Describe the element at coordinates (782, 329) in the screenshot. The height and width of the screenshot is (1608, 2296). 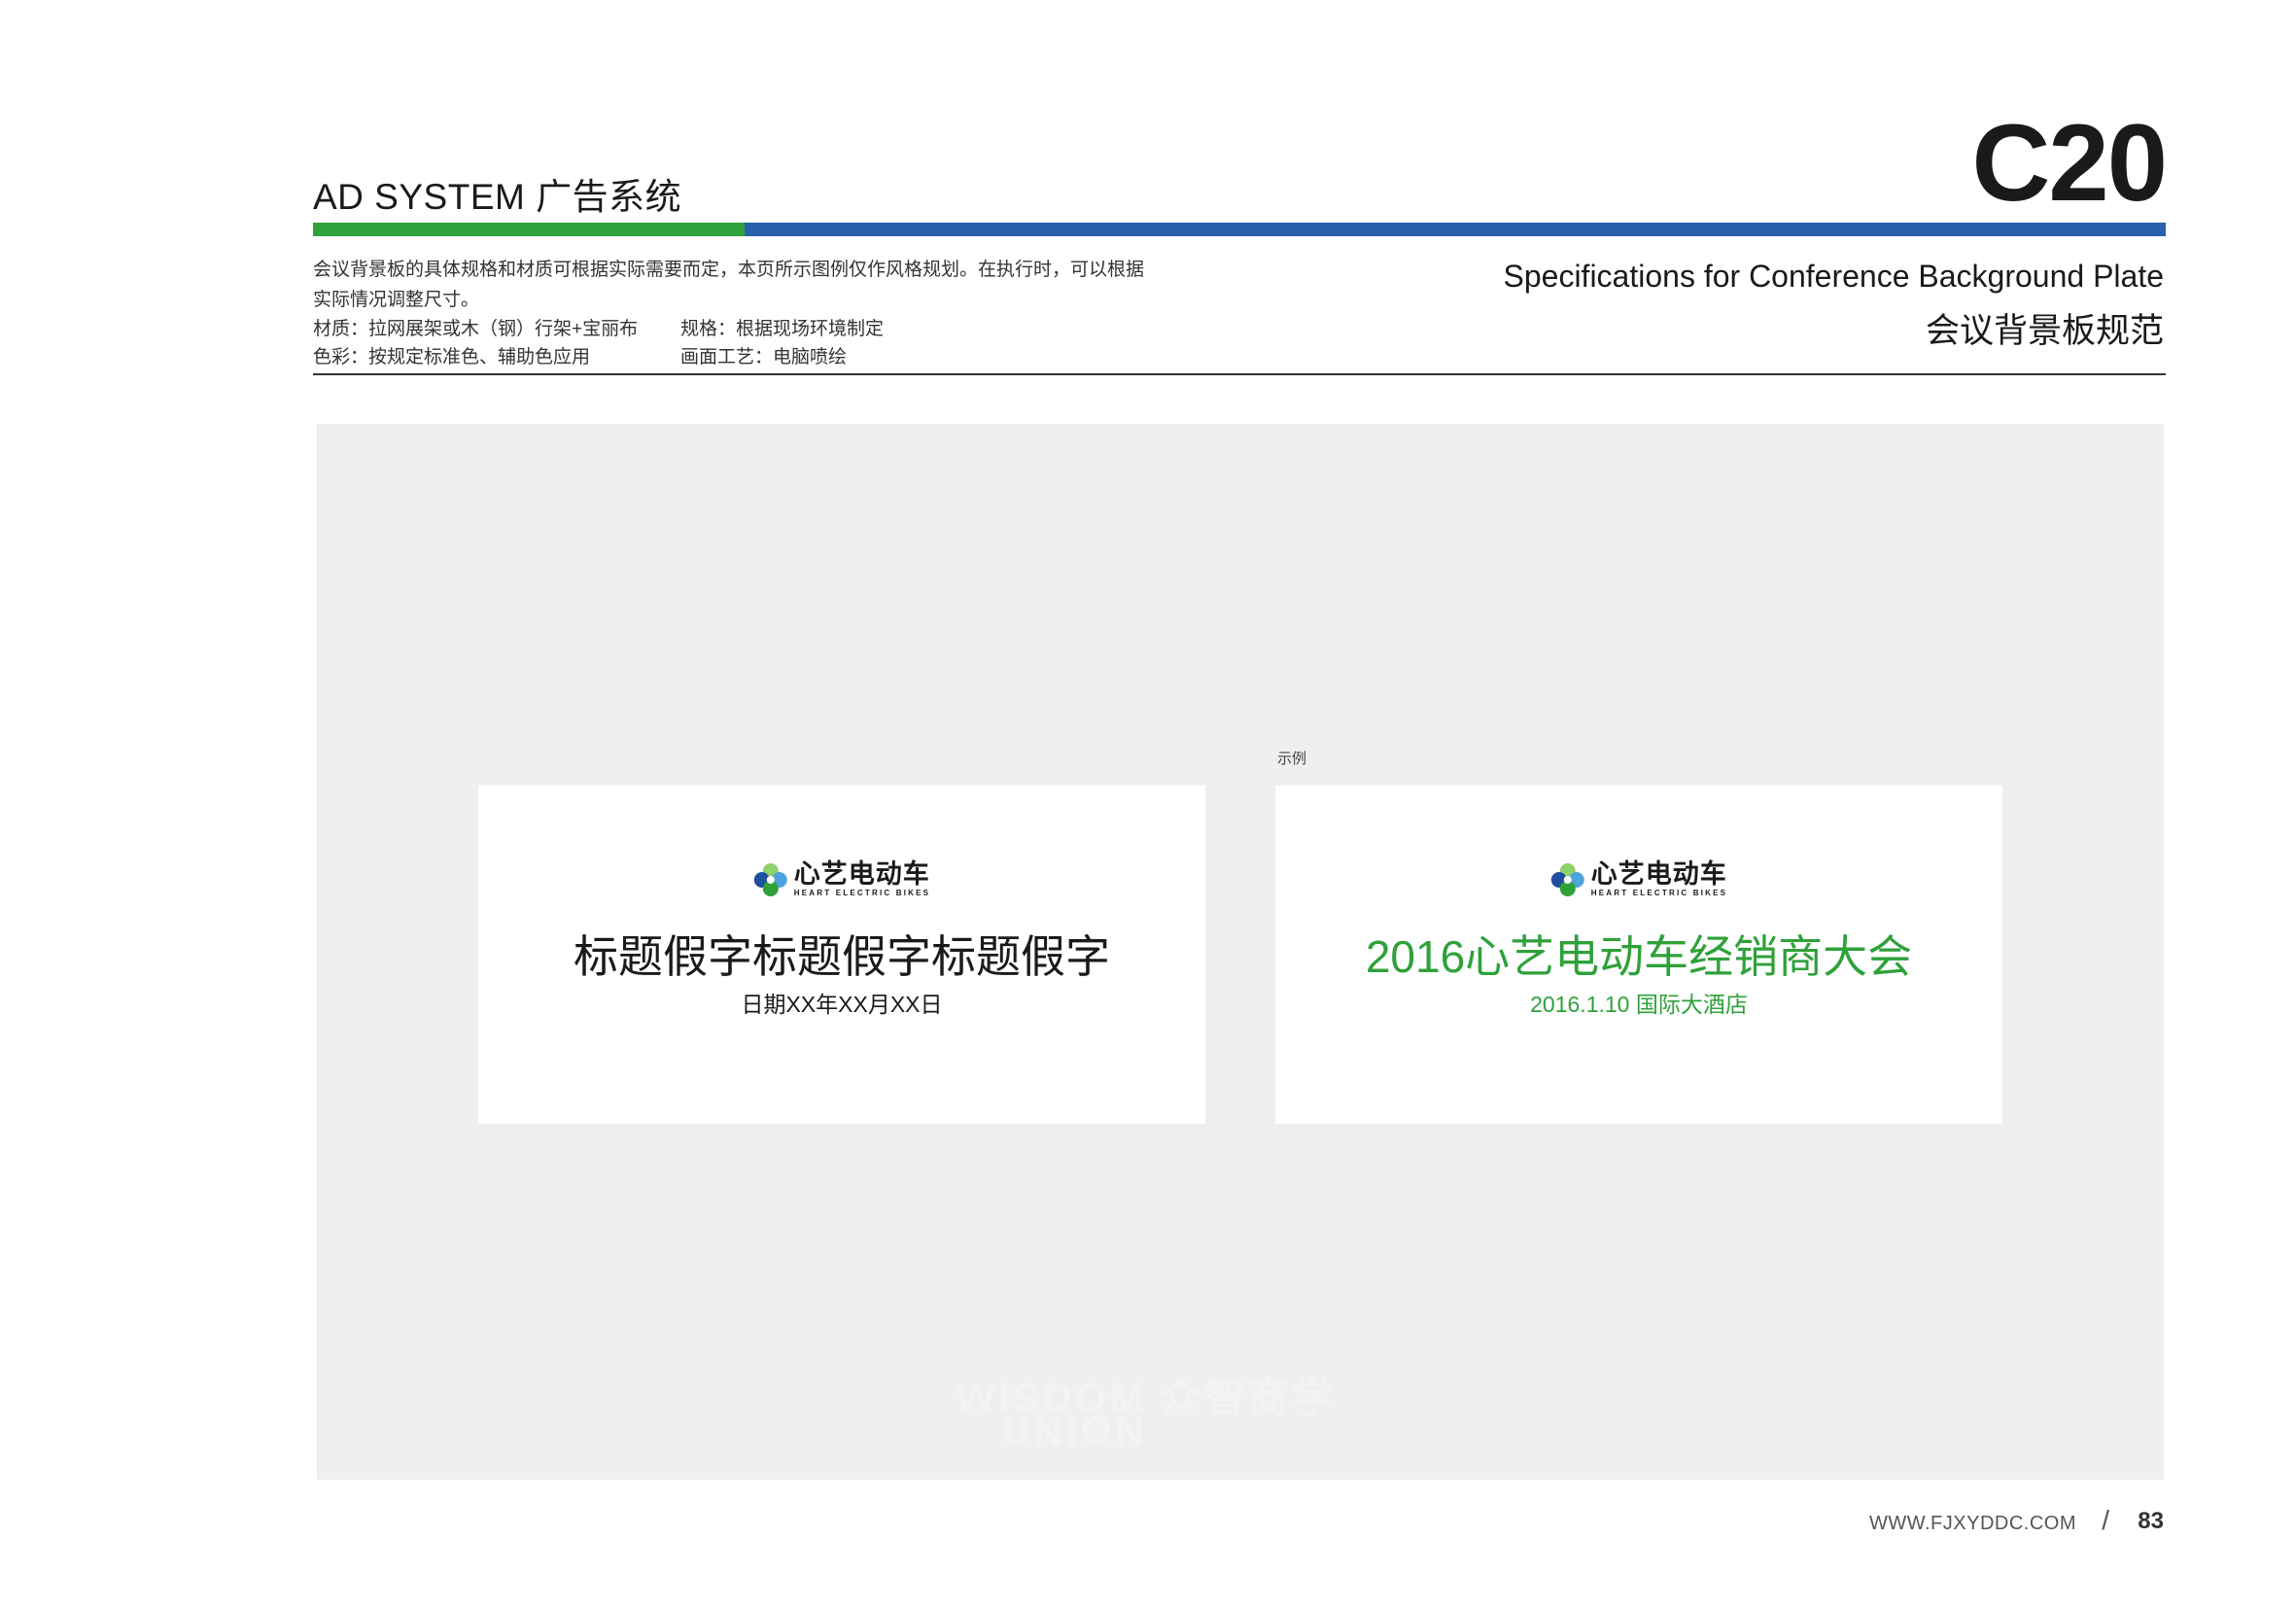
I see `spec-text: 规格：根据现场环境制定` at that location.